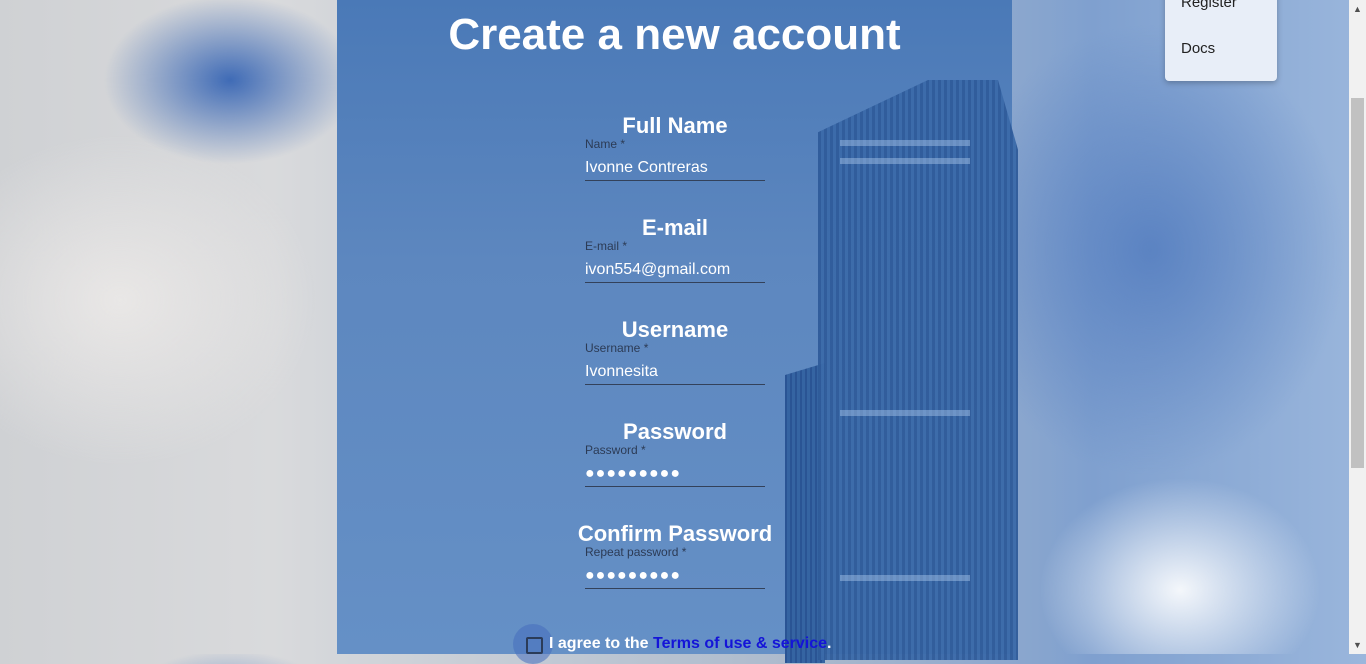 This screenshot has width=1366, height=664. I want to click on menu-item-register: Register, so click(1209, 5).